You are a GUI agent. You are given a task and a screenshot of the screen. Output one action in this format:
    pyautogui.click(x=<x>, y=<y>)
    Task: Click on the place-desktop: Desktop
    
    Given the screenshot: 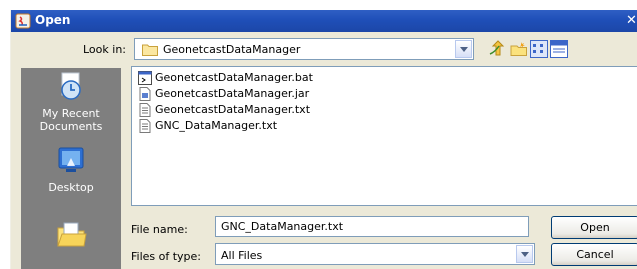 What is the action you would take?
    pyautogui.click(x=71, y=169)
    